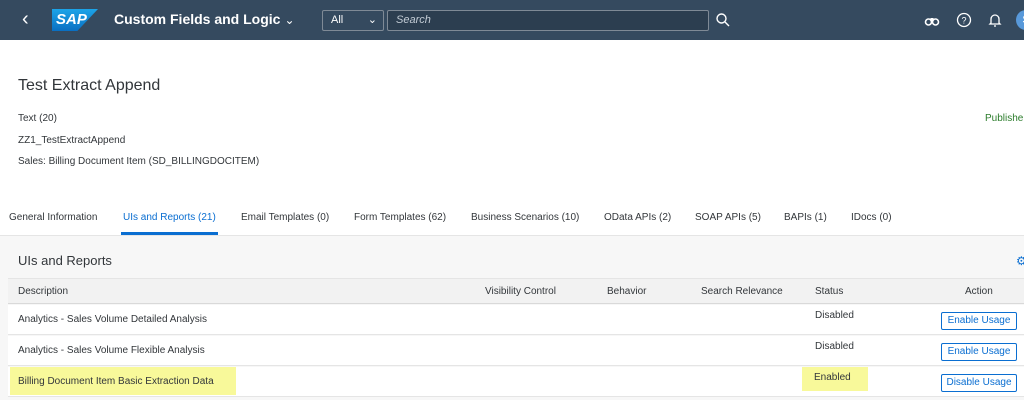 This screenshot has height=400, width=1024. What do you see at coordinates (995, 20) in the screenshot?
I see `notification-bell-icon` at bounding box center [995, 20].